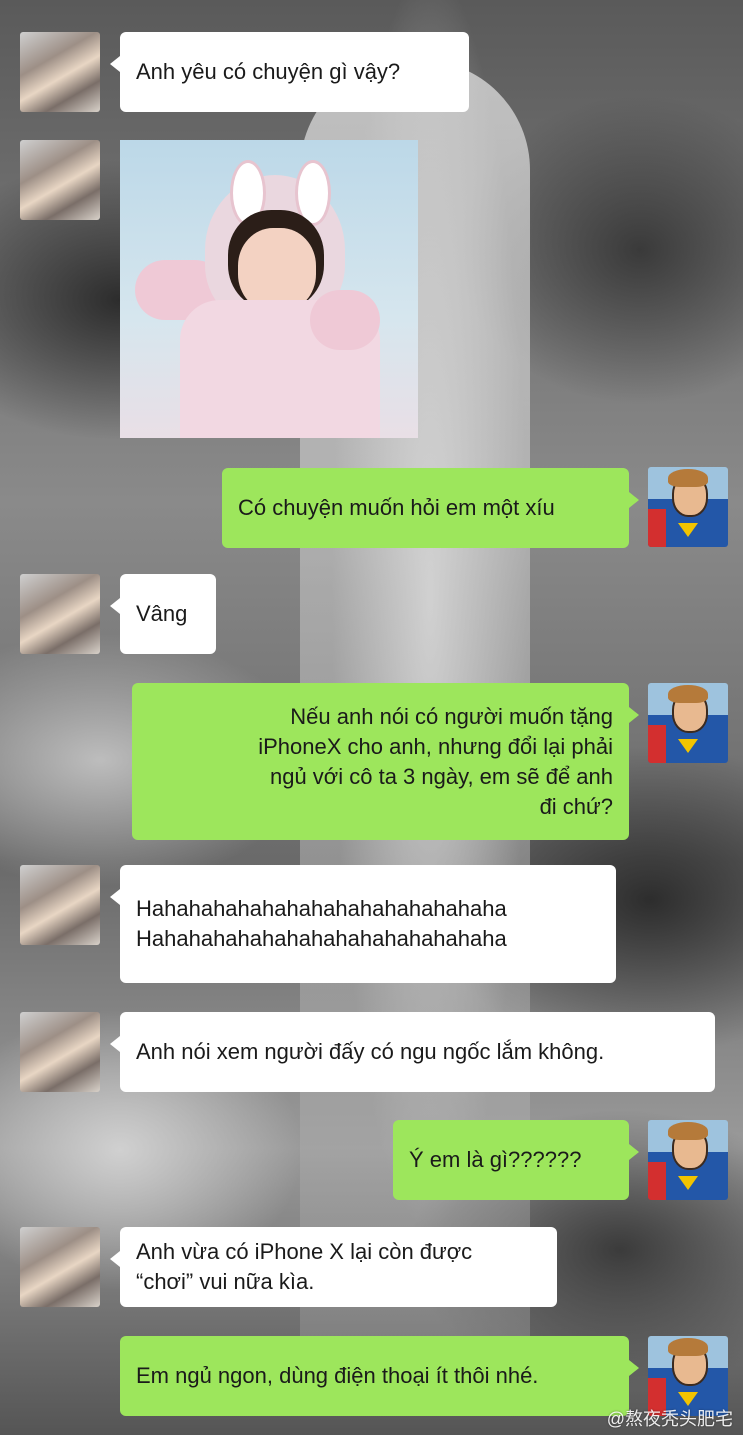 This screenshot has height=1435, width=743. What do you see at coordinates (396, 507) in the screenshot?
I see `message-text: Có chuyện muốn hỏi em một xíu` at bounding box center [396, 507].